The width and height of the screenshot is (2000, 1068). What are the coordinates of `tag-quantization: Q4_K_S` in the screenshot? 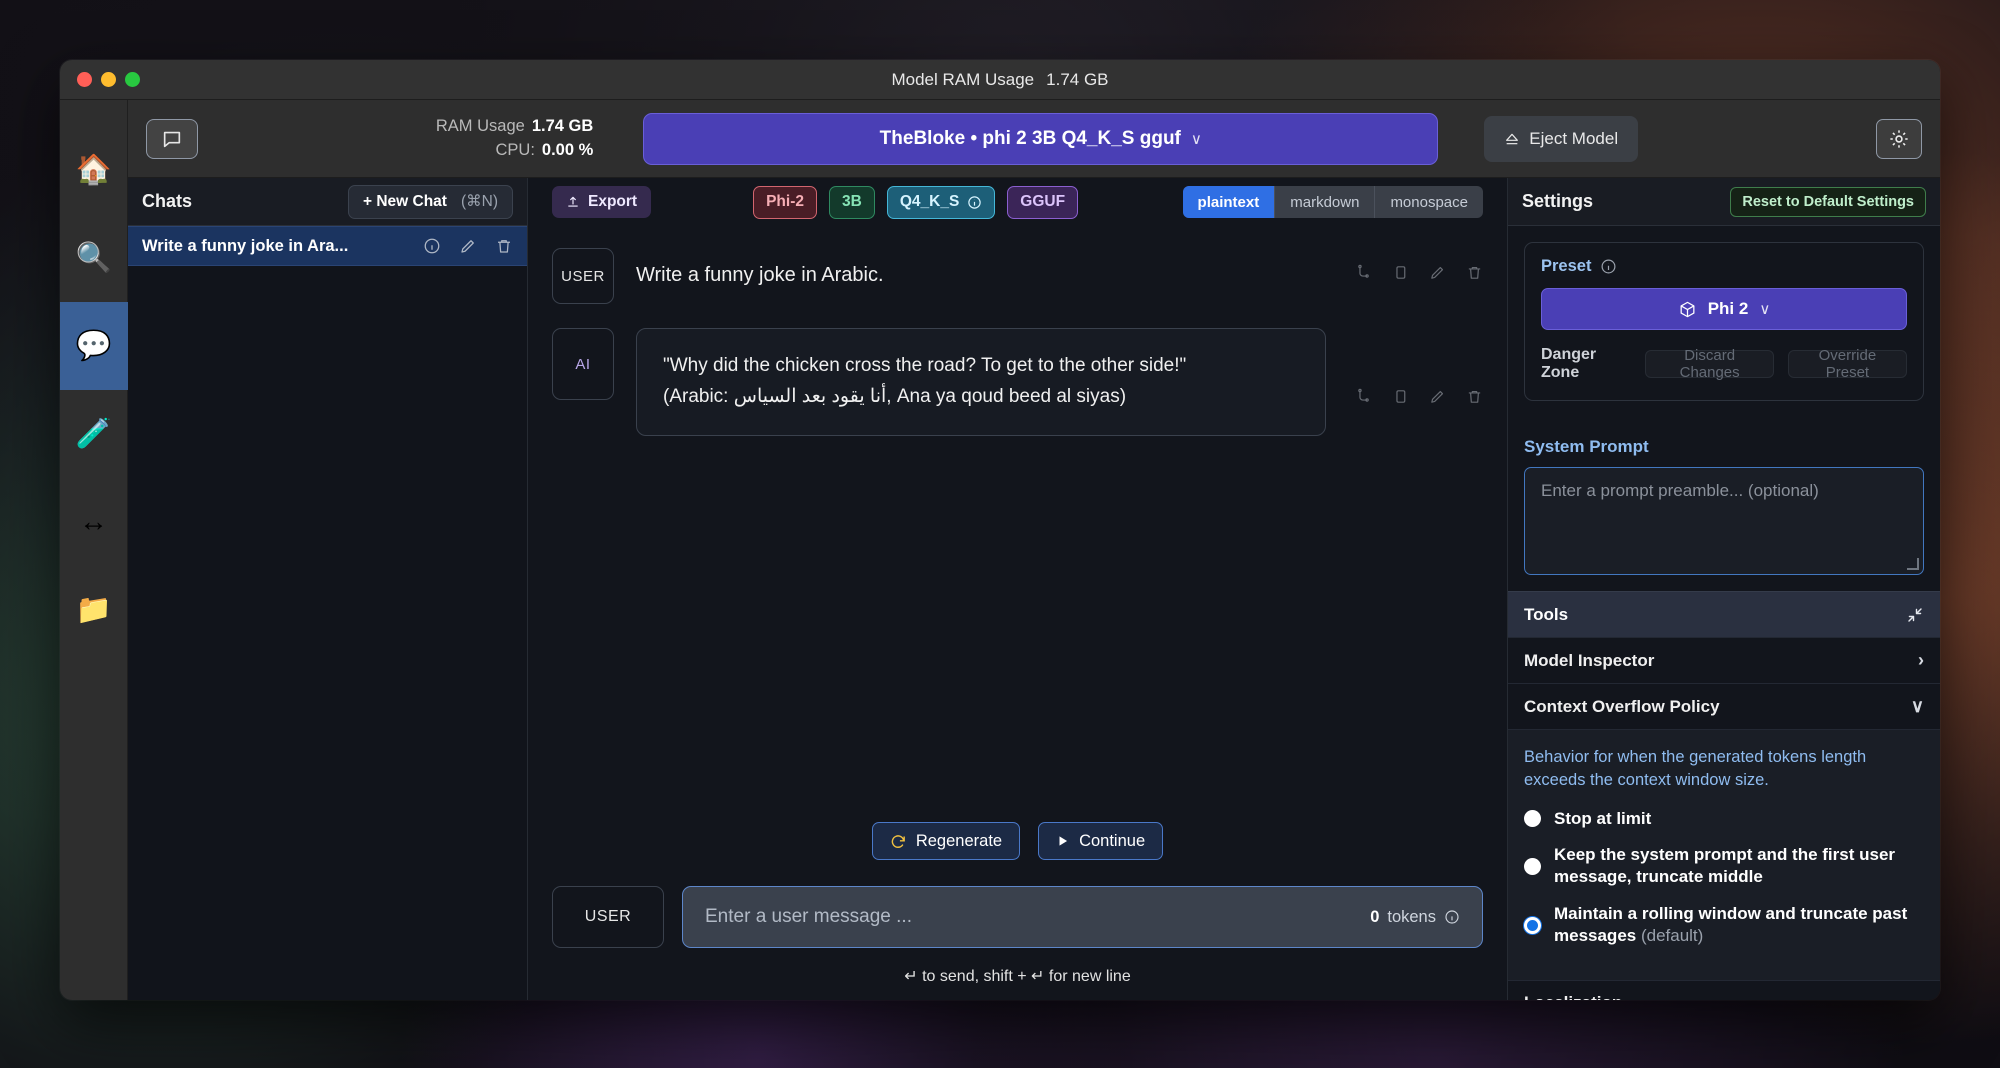 It's located at (941, 202).